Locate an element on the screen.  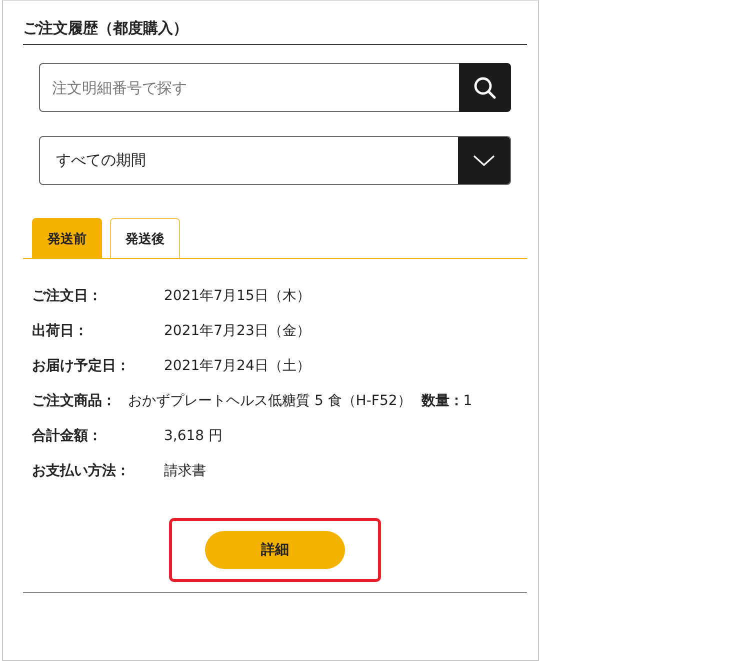
field-label: ご注文商品： is located at coordinates (74, 401).